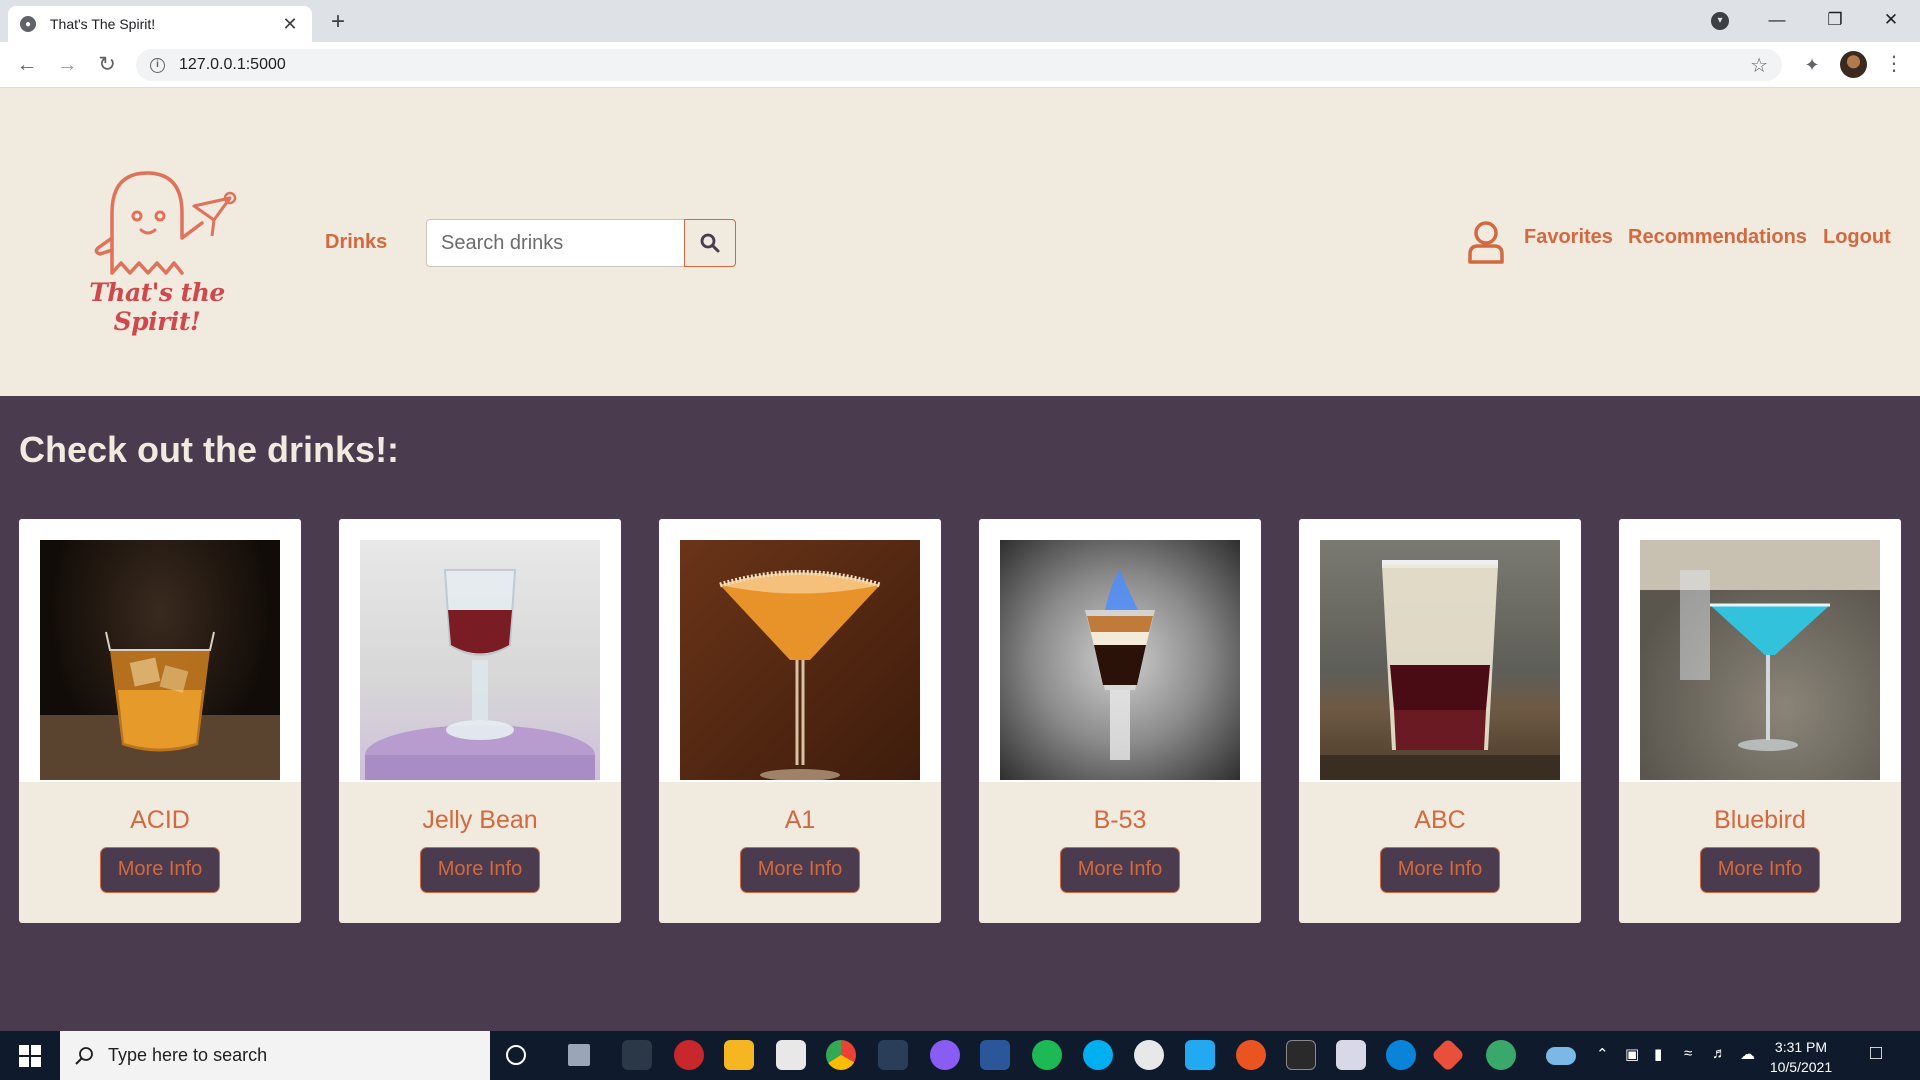  What do you see at coordinates (1200, 1055) in the screenshot?
I see `vscode-icon` at bounding box center [1200, 1055].